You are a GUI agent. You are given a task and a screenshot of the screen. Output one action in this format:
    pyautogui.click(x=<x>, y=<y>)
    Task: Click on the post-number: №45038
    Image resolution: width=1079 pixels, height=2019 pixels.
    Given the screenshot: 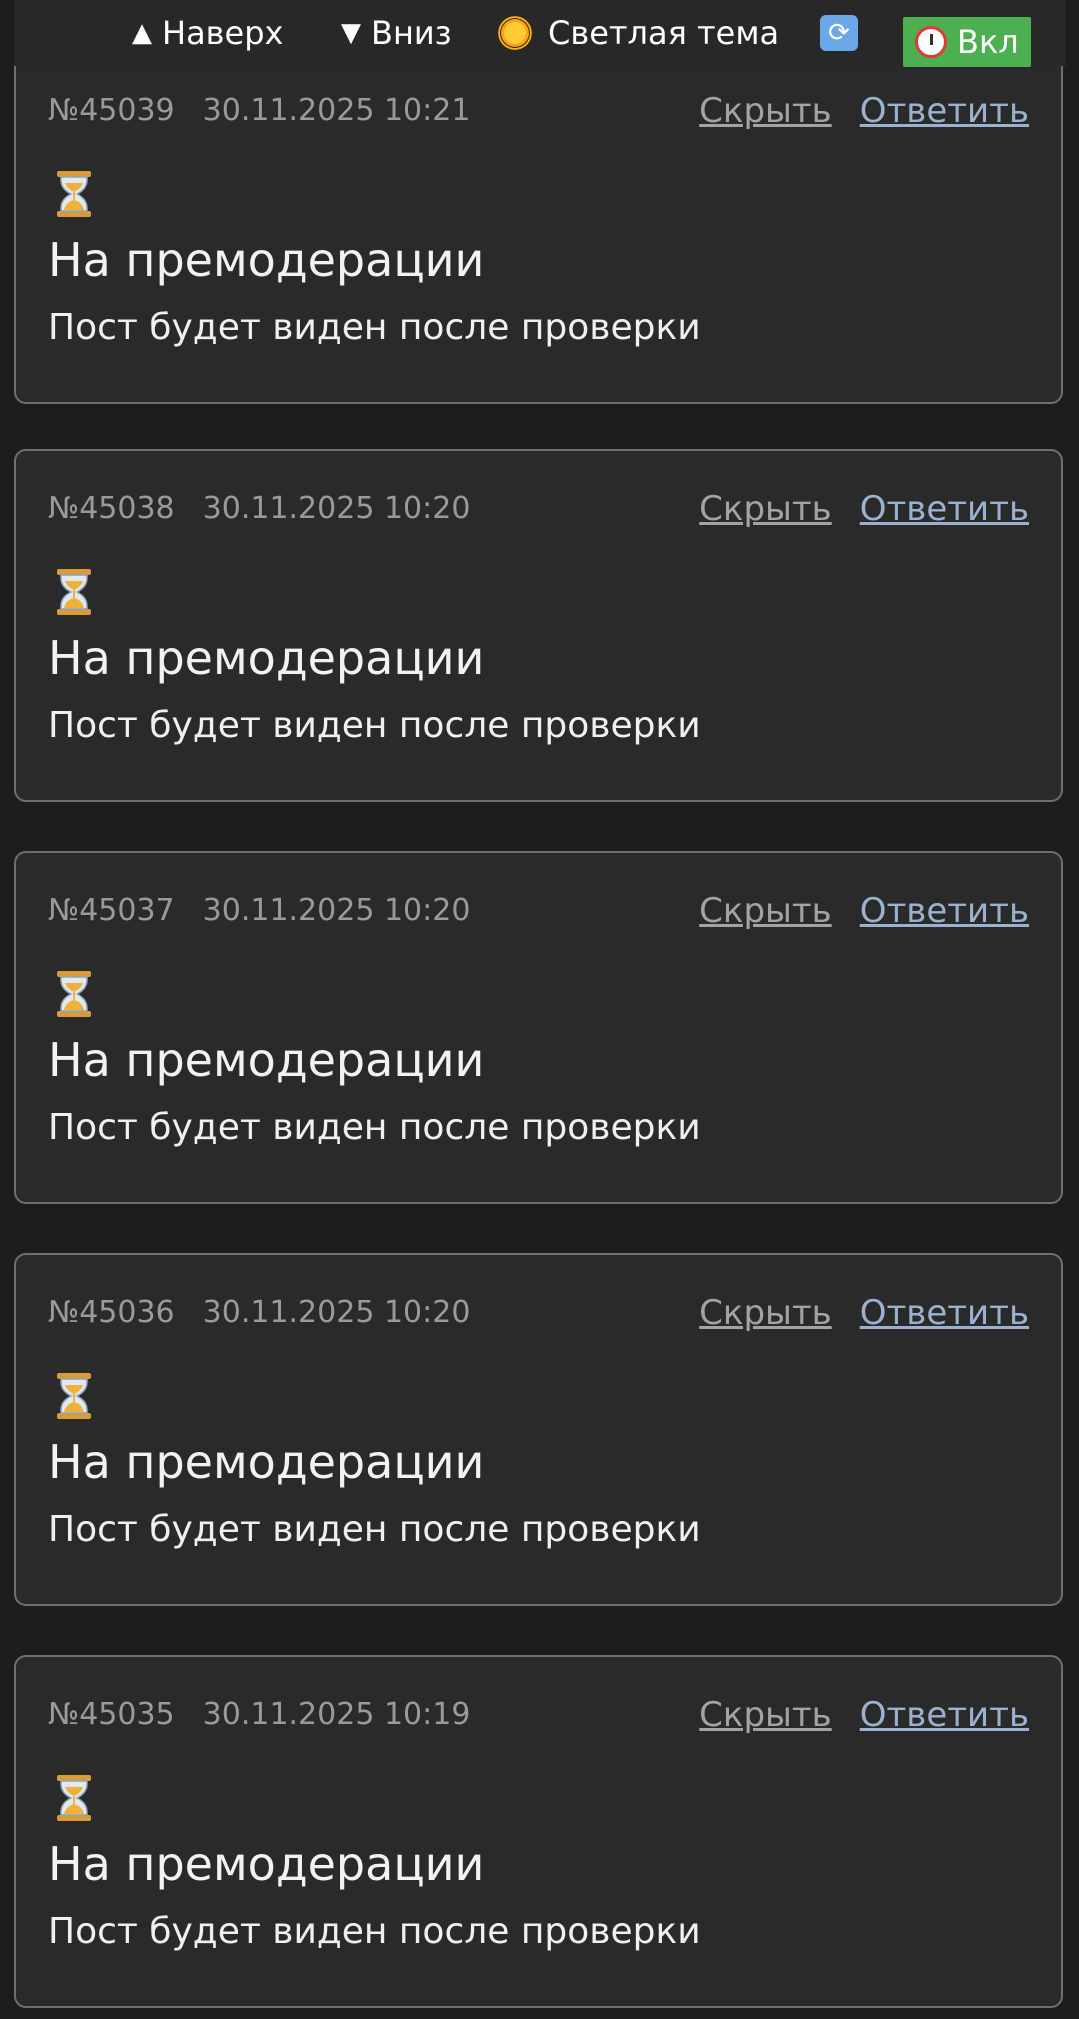 What is the action you would take?
    pyautogui.click(x=111, y=508)
    